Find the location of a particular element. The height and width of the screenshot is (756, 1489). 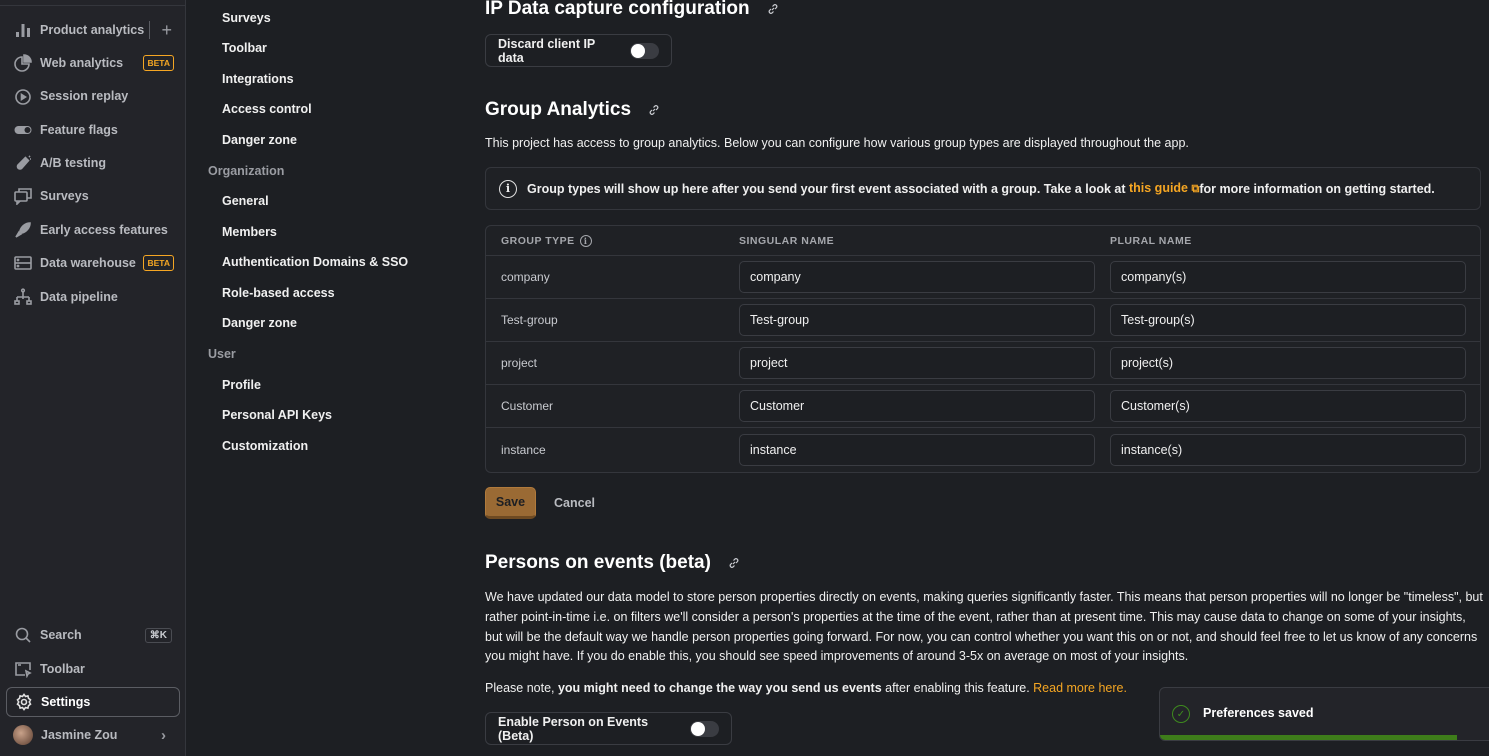

sidebar-item-label: Data warehouse is located at coordinates (88, 263).